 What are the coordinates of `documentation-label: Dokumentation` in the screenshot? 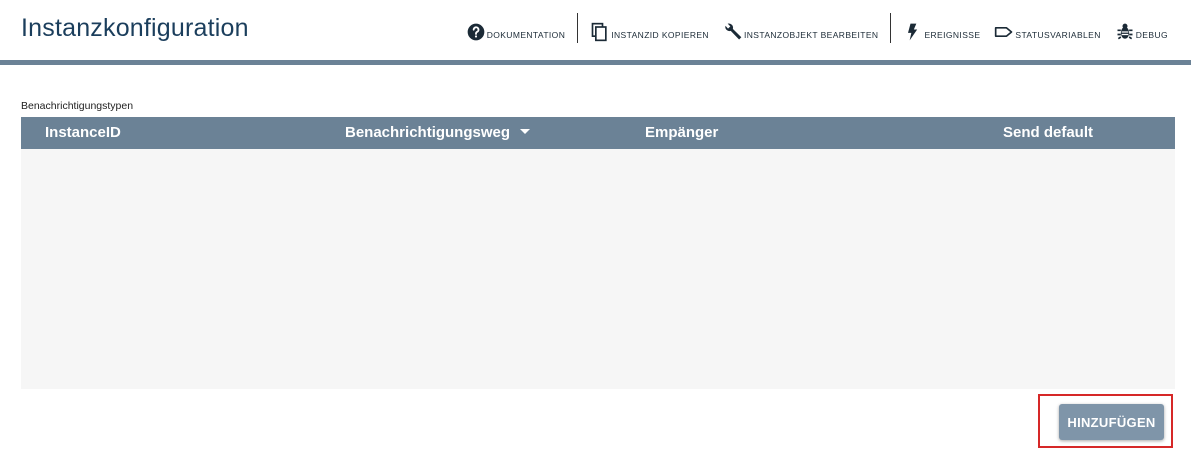 It's located at (526, 35).